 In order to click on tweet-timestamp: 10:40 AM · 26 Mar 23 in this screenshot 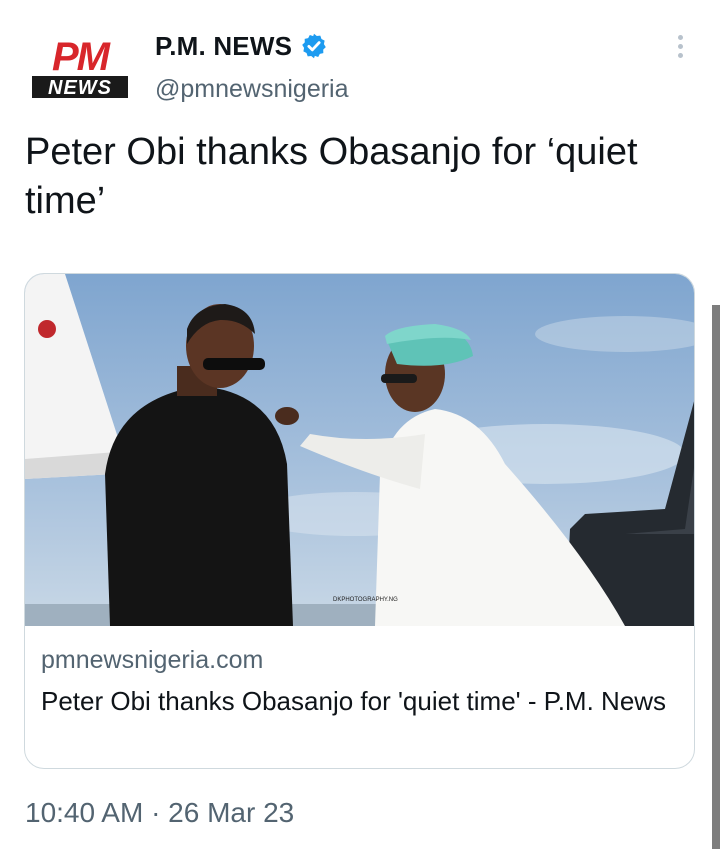, I will do `click(159, 813)`.